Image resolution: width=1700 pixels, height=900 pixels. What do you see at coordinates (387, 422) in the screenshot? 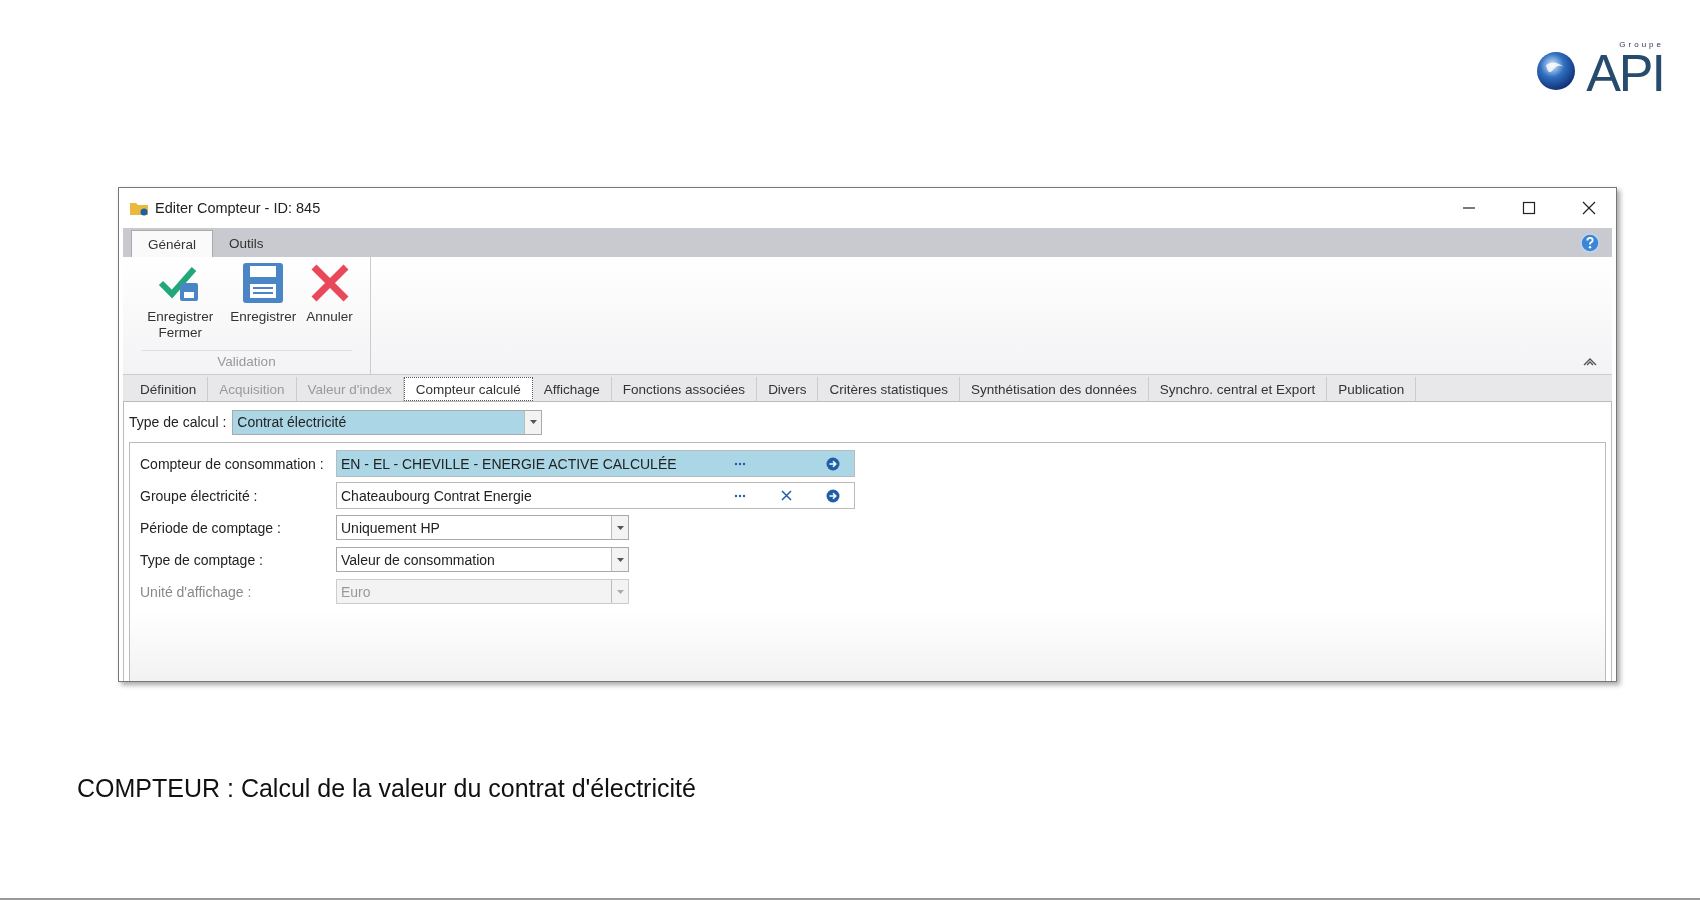
I see `dropdown-field: Contrat électricité` at bounding box center [387, 422].